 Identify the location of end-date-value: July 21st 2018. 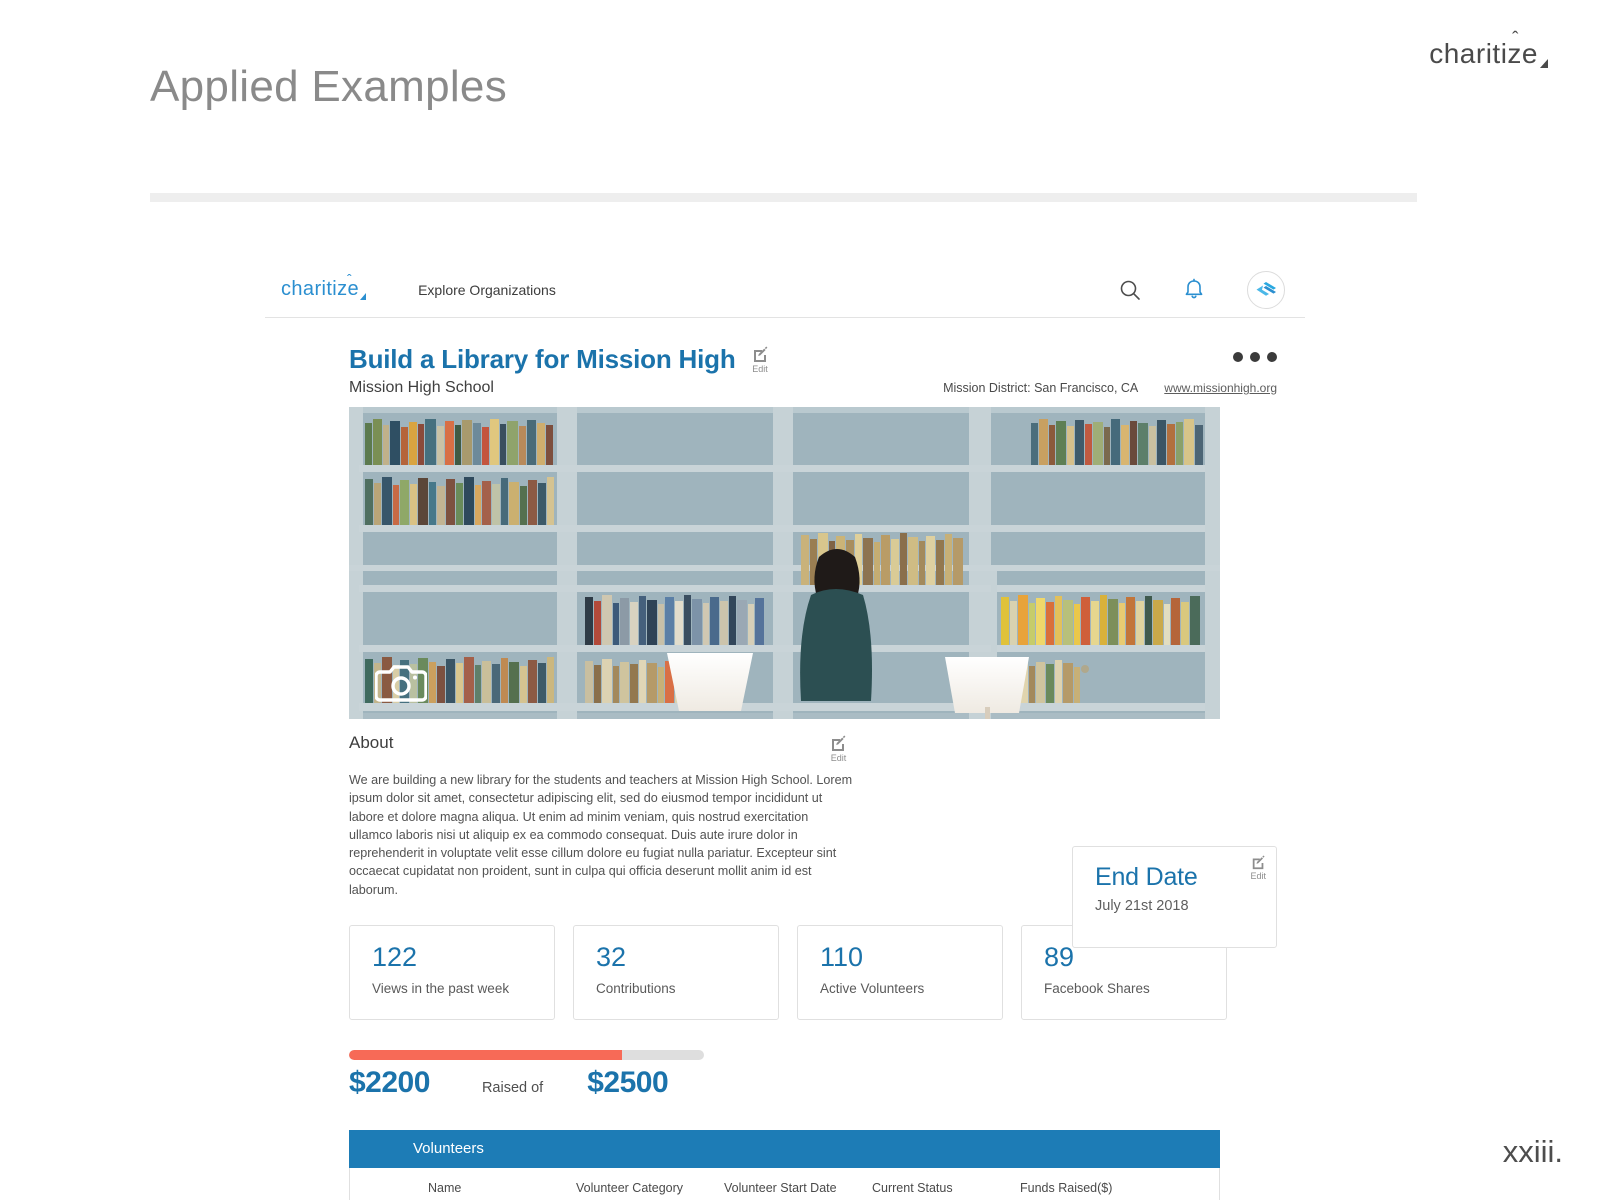
(1142, 906).